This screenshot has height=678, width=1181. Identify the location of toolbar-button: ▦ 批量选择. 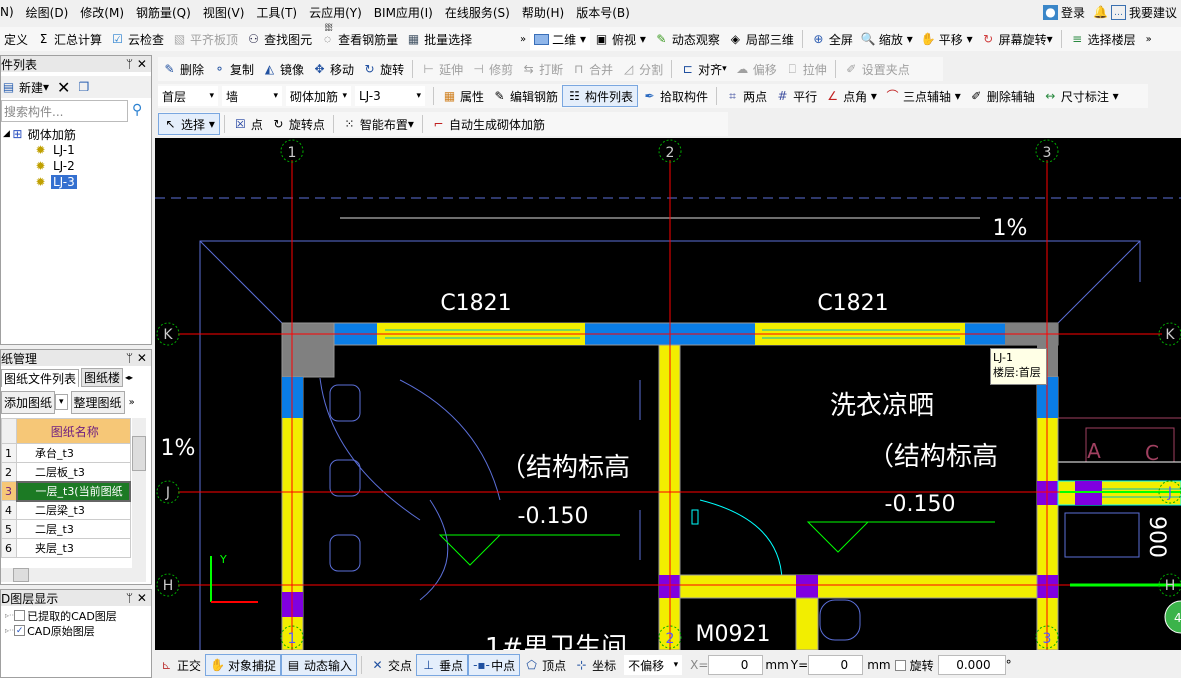
(439, 39).